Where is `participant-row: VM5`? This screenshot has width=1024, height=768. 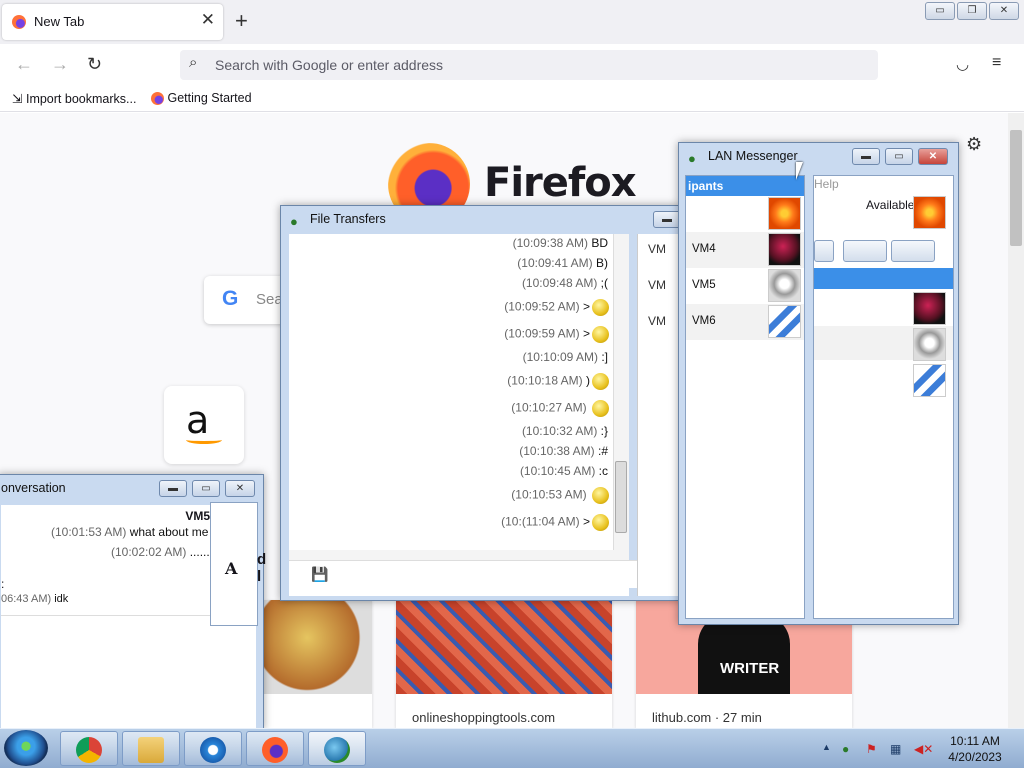 participant-row: VM5 is located at coordinates (745, 286).